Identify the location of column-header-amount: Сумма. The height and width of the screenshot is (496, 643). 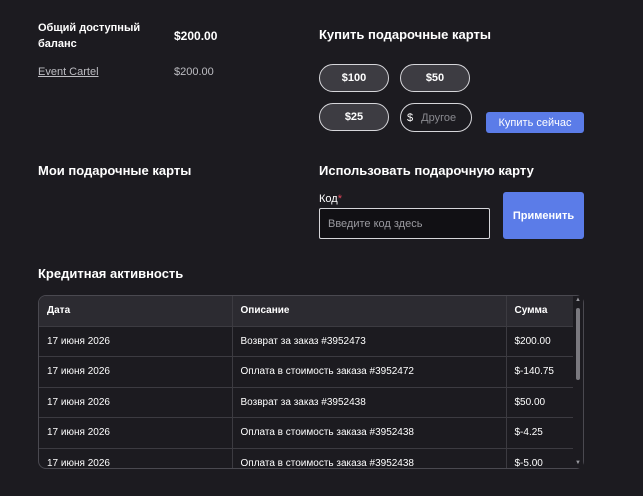
(540, 311).